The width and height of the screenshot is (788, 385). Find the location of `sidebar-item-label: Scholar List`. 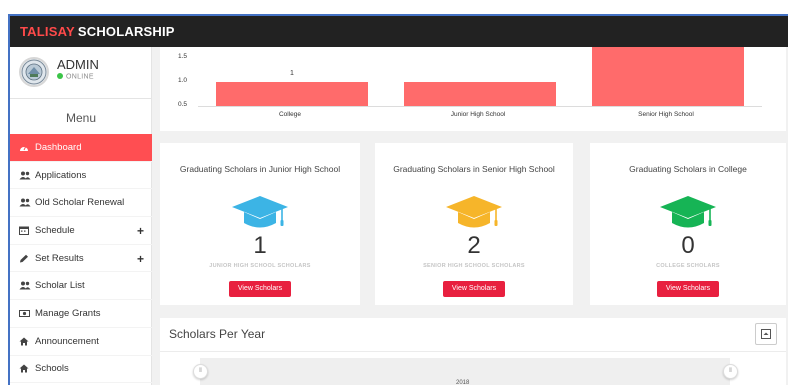

sidebar-item-label: Scholar List is located at coordinates (60, 286).